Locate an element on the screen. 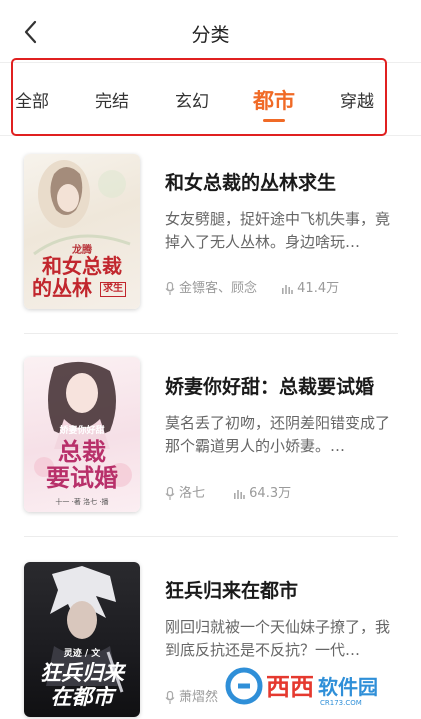 Image resolution: width=421 pixels, height=719 pixels. book-cover: 龙腾 和女总裁 的丛林 求生 is located at coordinates (82, 231).